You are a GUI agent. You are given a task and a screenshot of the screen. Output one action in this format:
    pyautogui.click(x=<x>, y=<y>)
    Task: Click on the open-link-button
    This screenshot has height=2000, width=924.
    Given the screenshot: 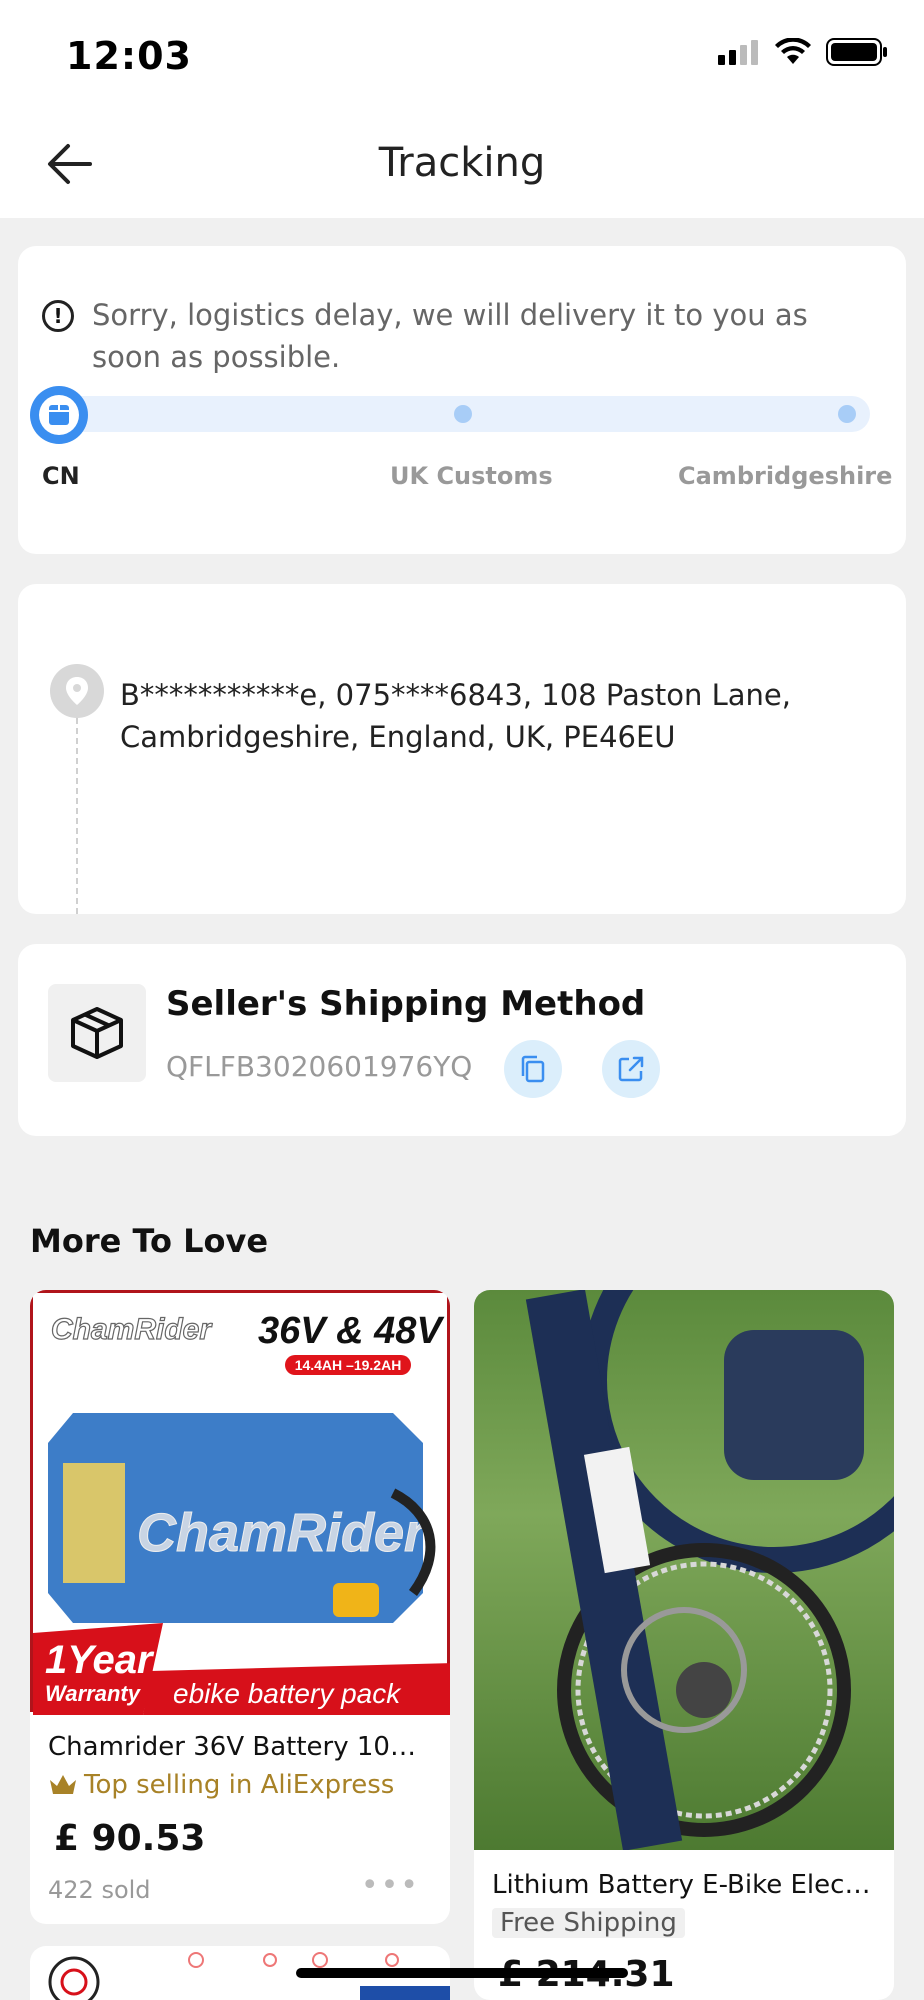 What is the action you would take?
    pyautogui.click(x=631, y=1069)
    